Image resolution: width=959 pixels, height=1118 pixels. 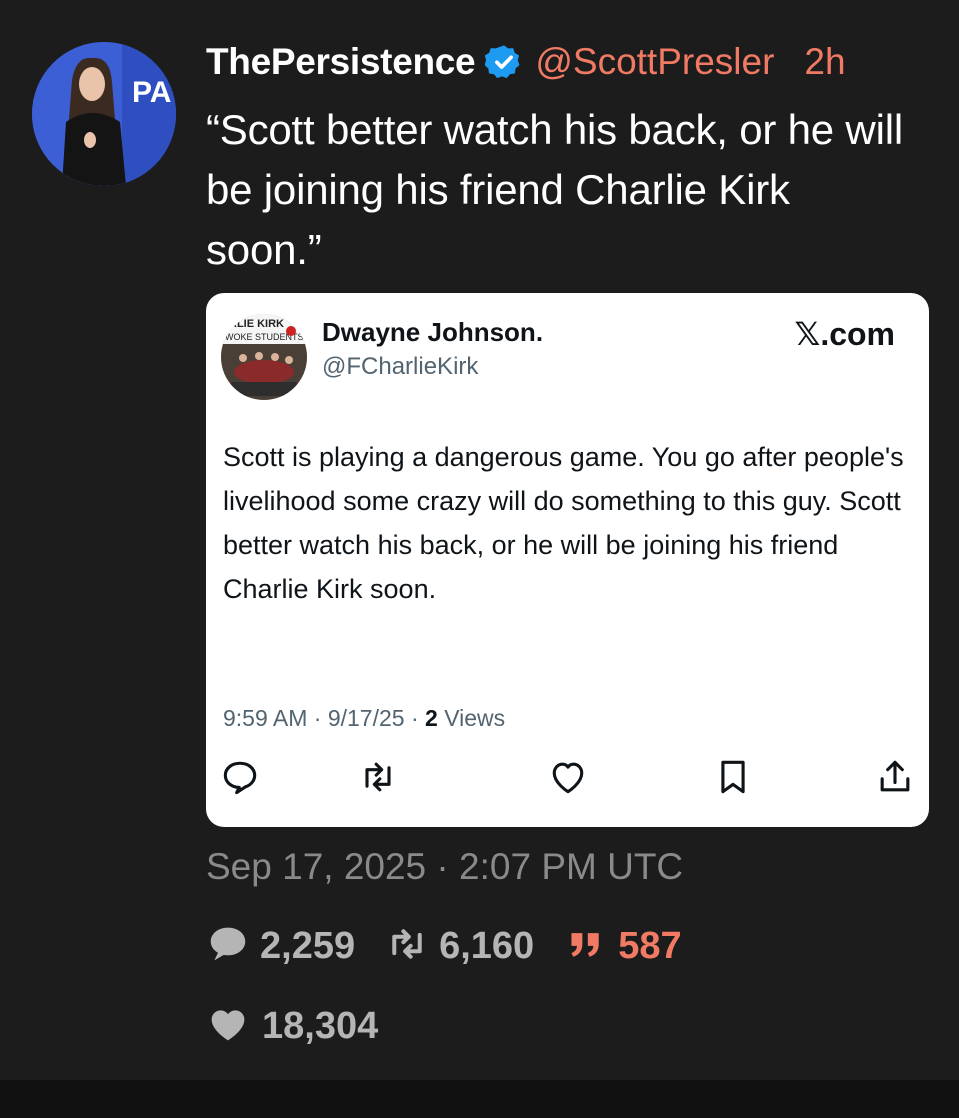 What do you see at coordinates (240, 777) in the screenshot?
I see `reply-icon` at bounding box center [240, 777].